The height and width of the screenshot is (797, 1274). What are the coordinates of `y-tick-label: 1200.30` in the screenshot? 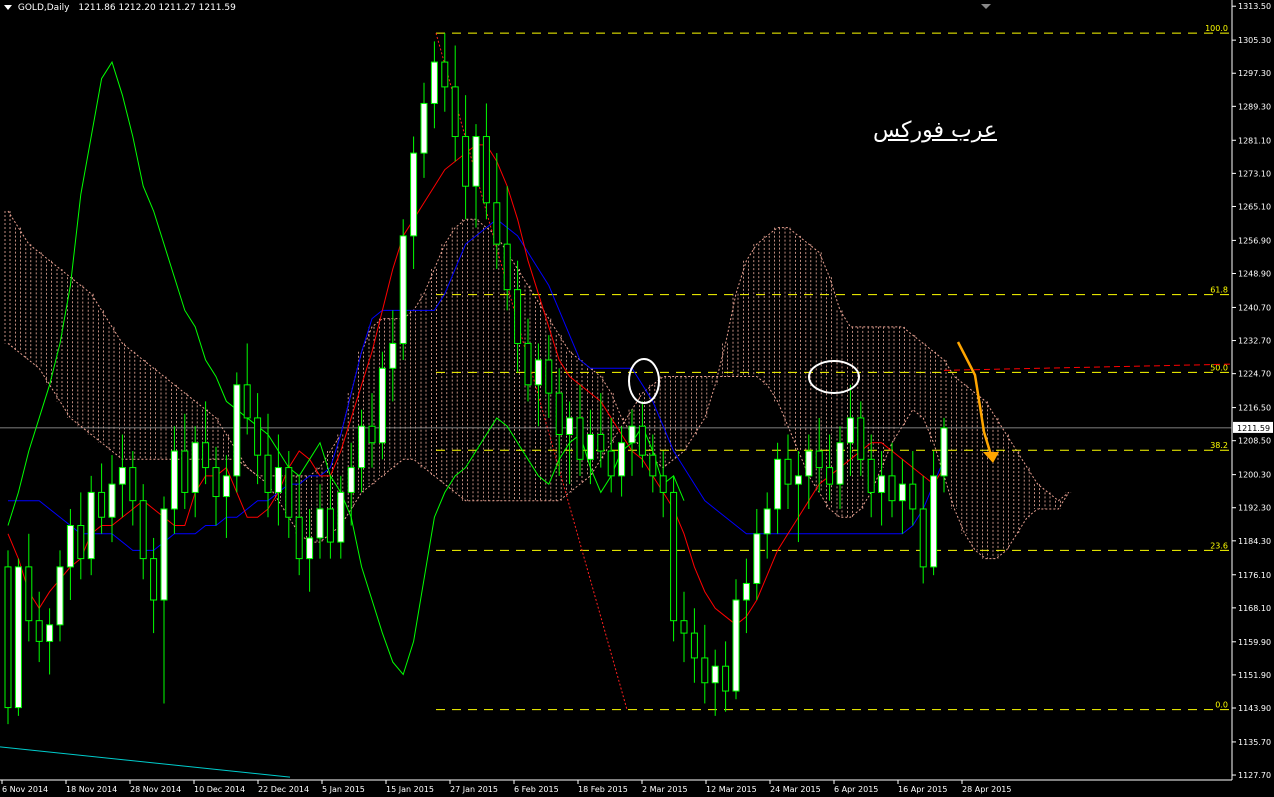 It's located at (1254, 475).